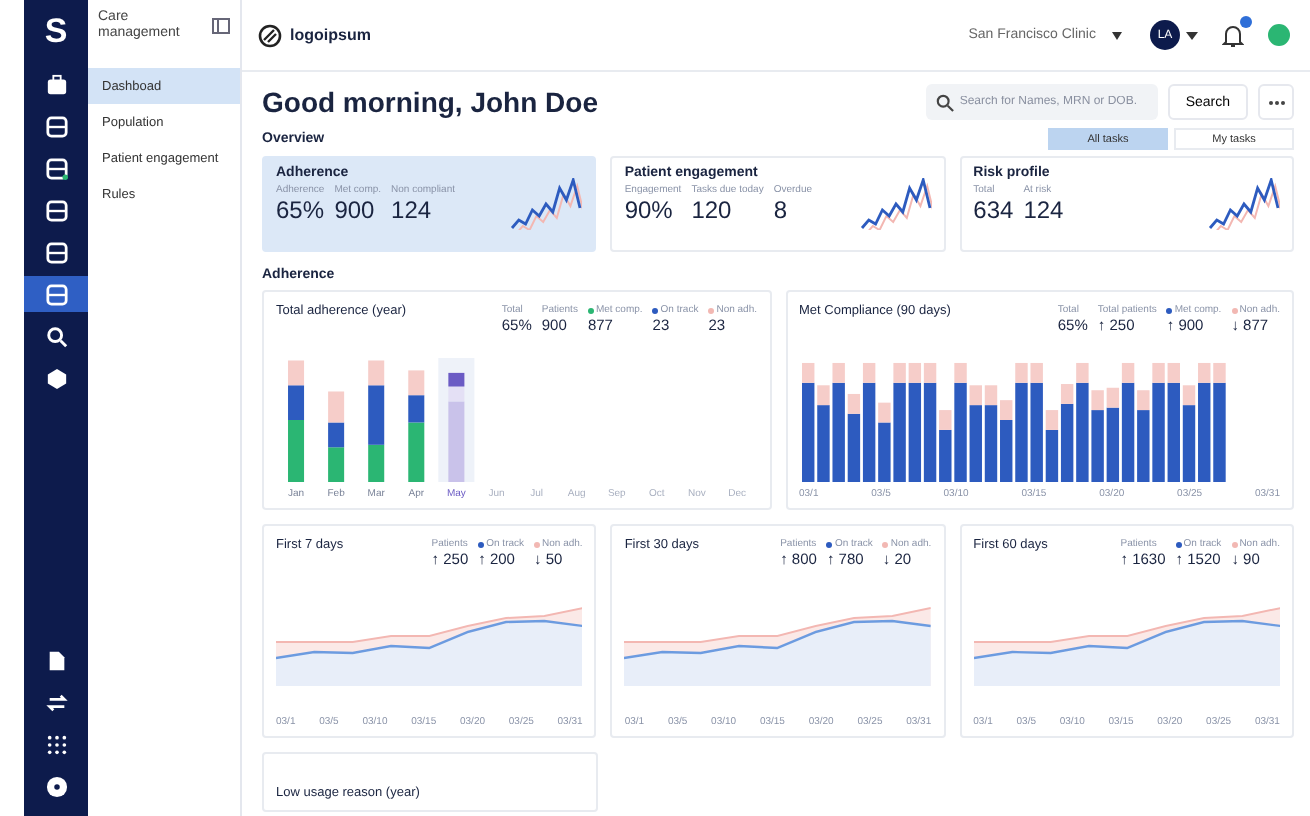  I want to click on document-icon, so click(56, 660).